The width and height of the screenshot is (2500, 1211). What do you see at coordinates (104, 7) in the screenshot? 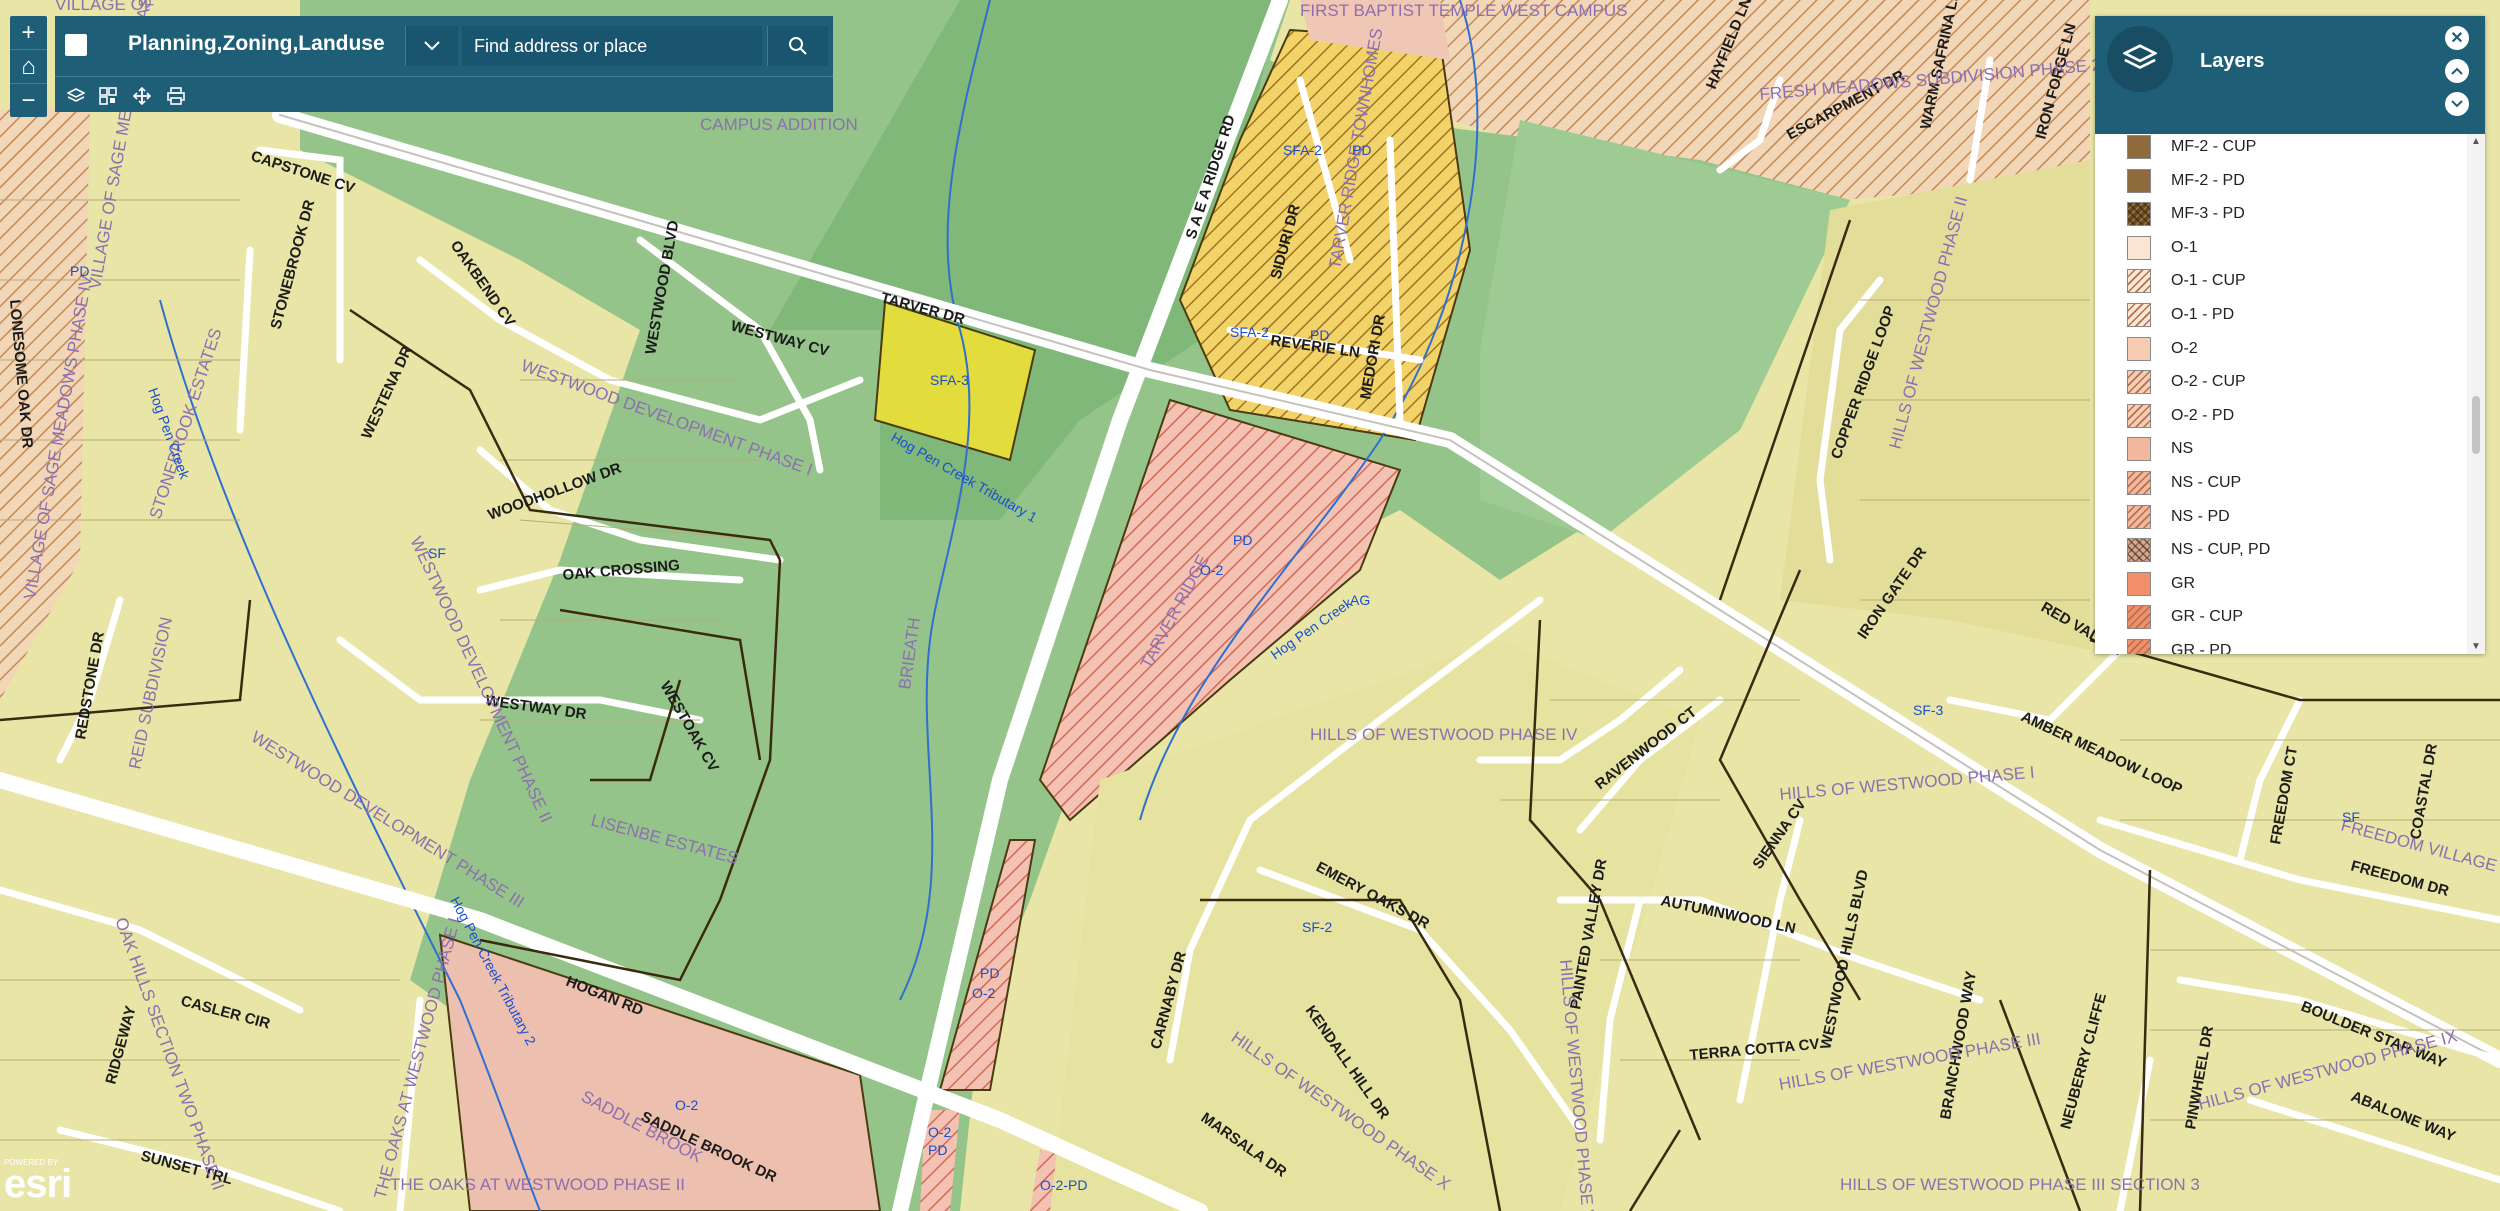
I see `subdivision-label: VILLAGE OF` at bounding box center [104, 7].